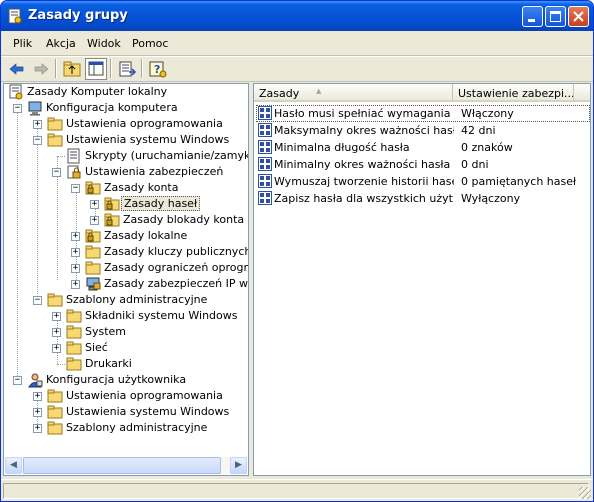 This screenshot has height=502, width=594. What do you see at coordinates (532, 16) in the screenshot?
I see `minimize-button` at bounding box center [532, 16].